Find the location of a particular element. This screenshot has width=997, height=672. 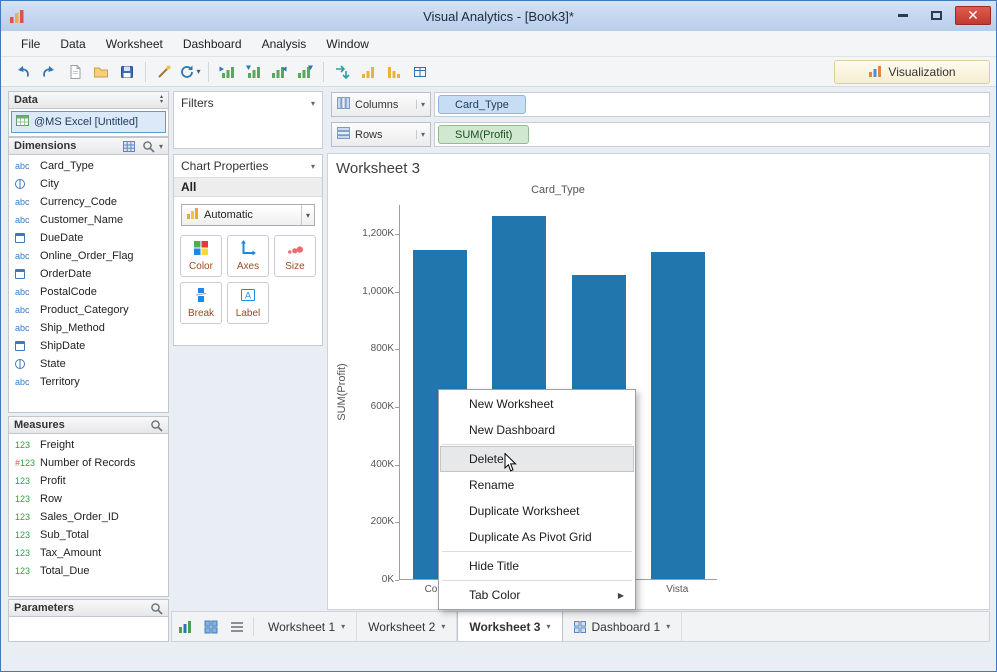

field-online-order-flag: abc Online_Order_Flag is located at coordinates (88, 256).